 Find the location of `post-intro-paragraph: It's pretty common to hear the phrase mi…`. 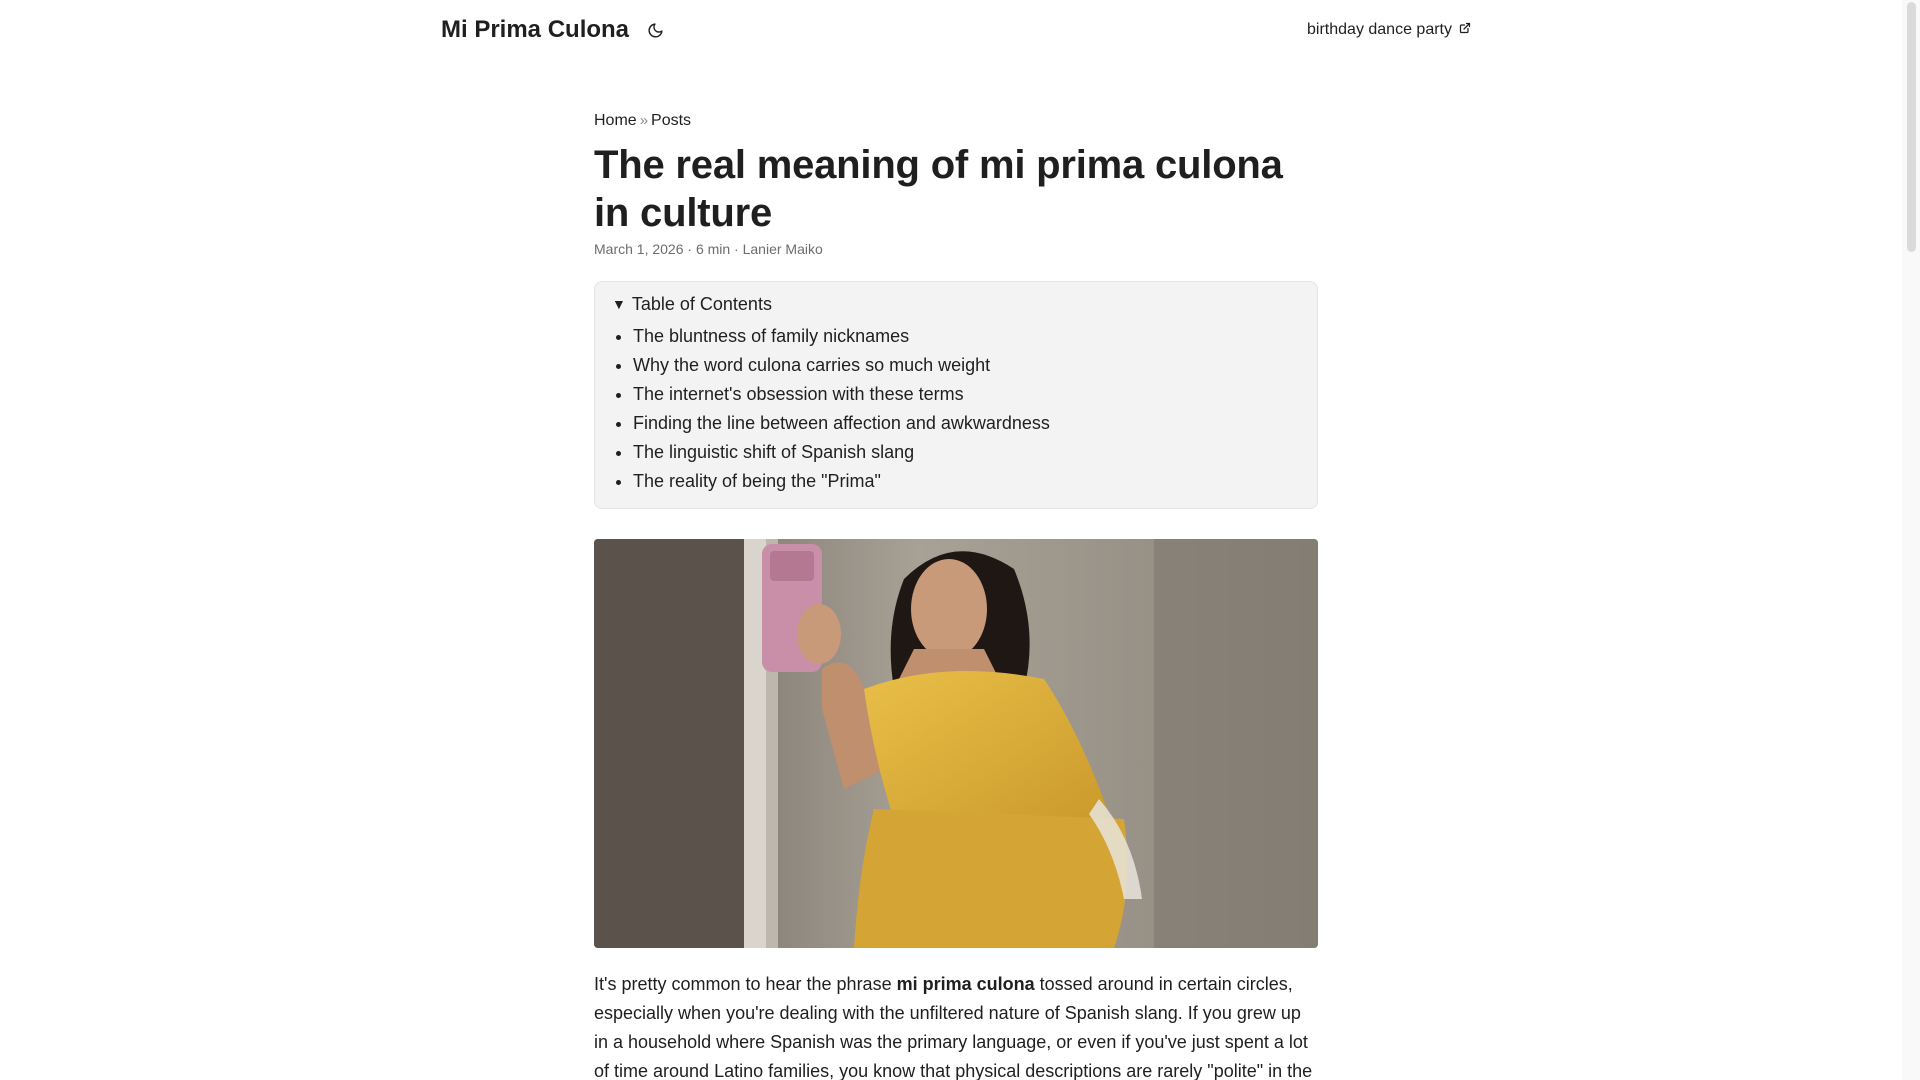

post-intro-paragraph: It's pretty common to hear the phrase mi… is located at coordinates (956, 1025).